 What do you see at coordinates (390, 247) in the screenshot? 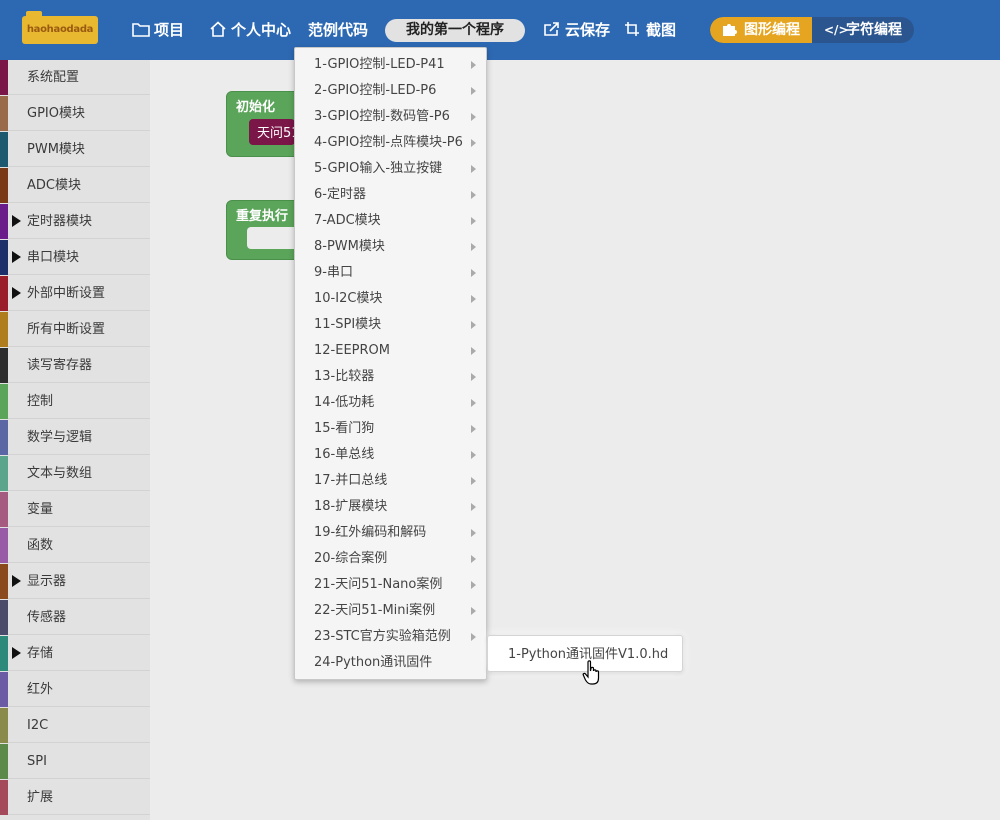
I see `menu-item: 8-PWM模块` at bounding box center [390, 247].